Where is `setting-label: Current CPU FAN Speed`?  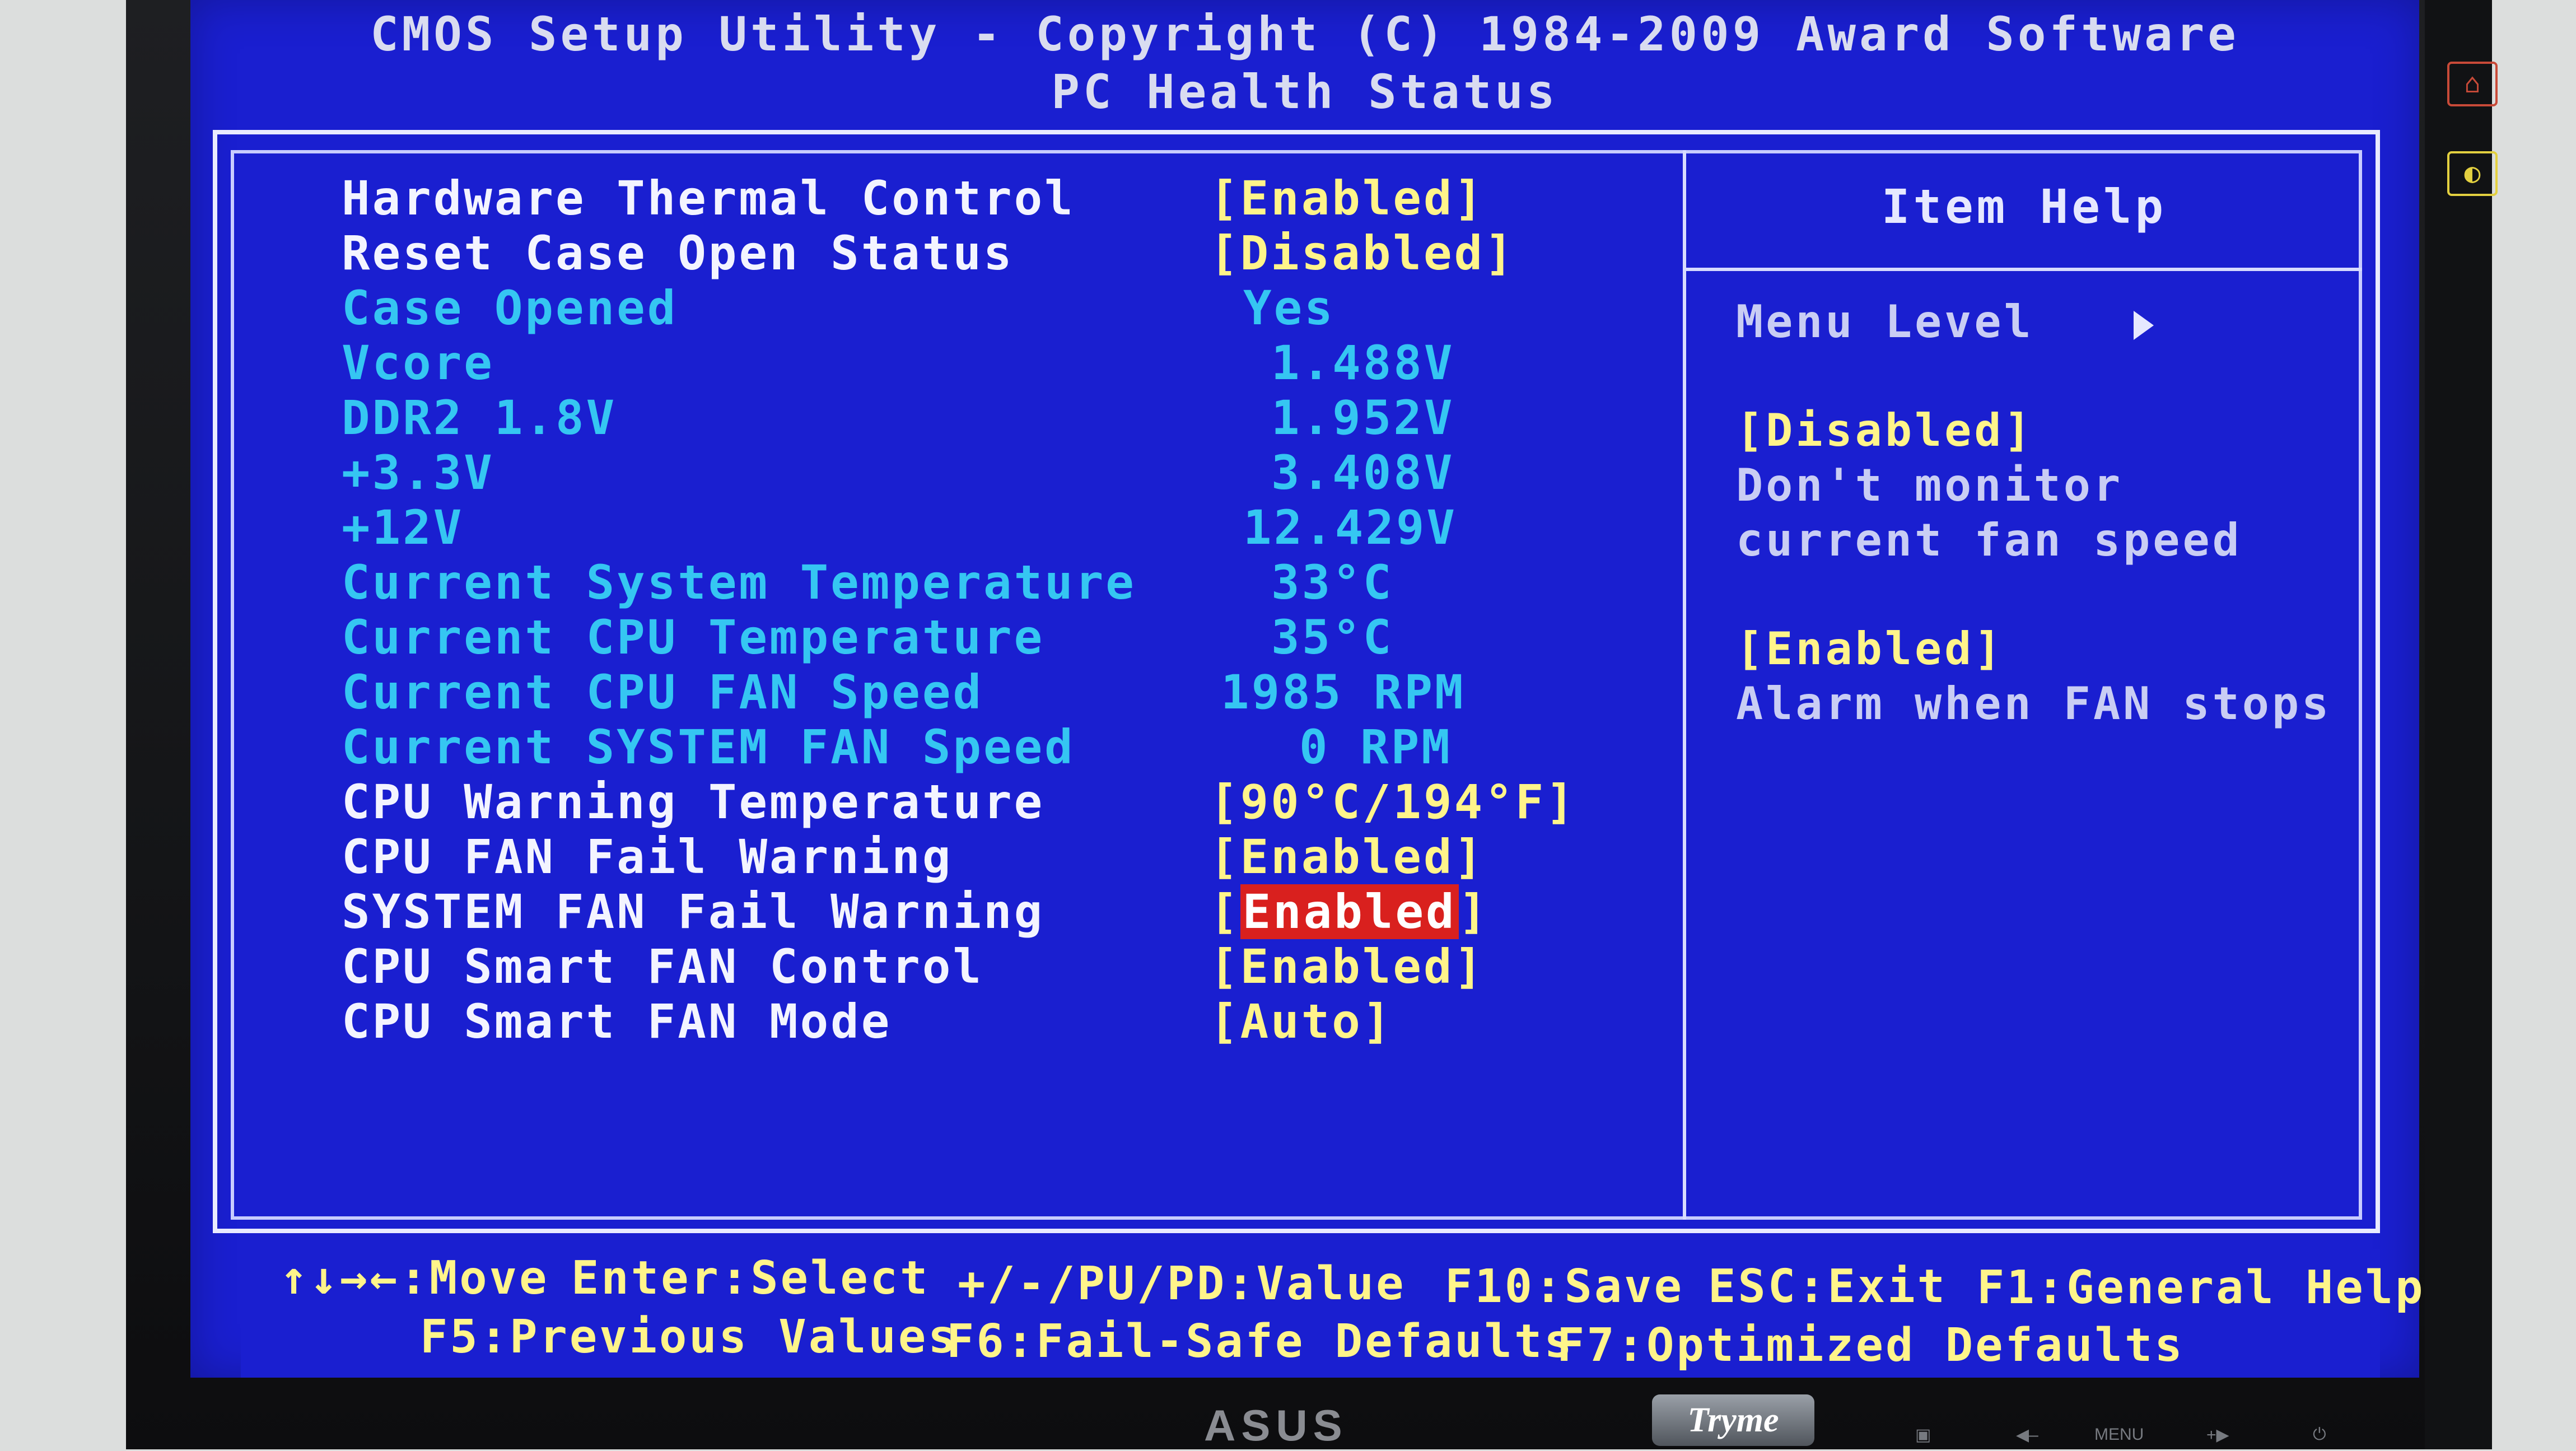 setting-label: Current CPU FAN Speed is located at coordinates (663, 692).